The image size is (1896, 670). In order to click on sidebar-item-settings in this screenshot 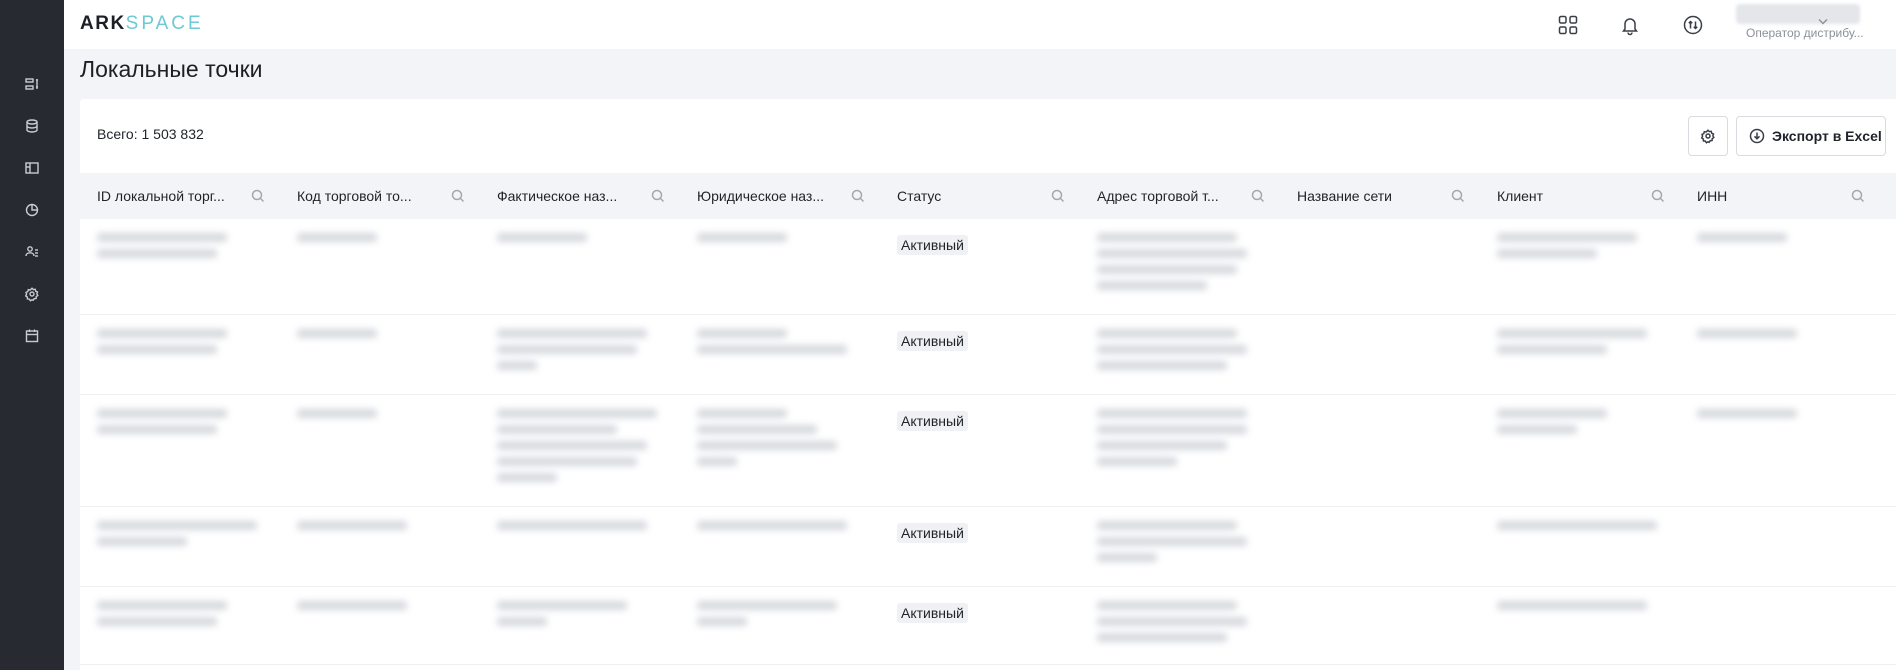, I will do `click(32, 294)`.